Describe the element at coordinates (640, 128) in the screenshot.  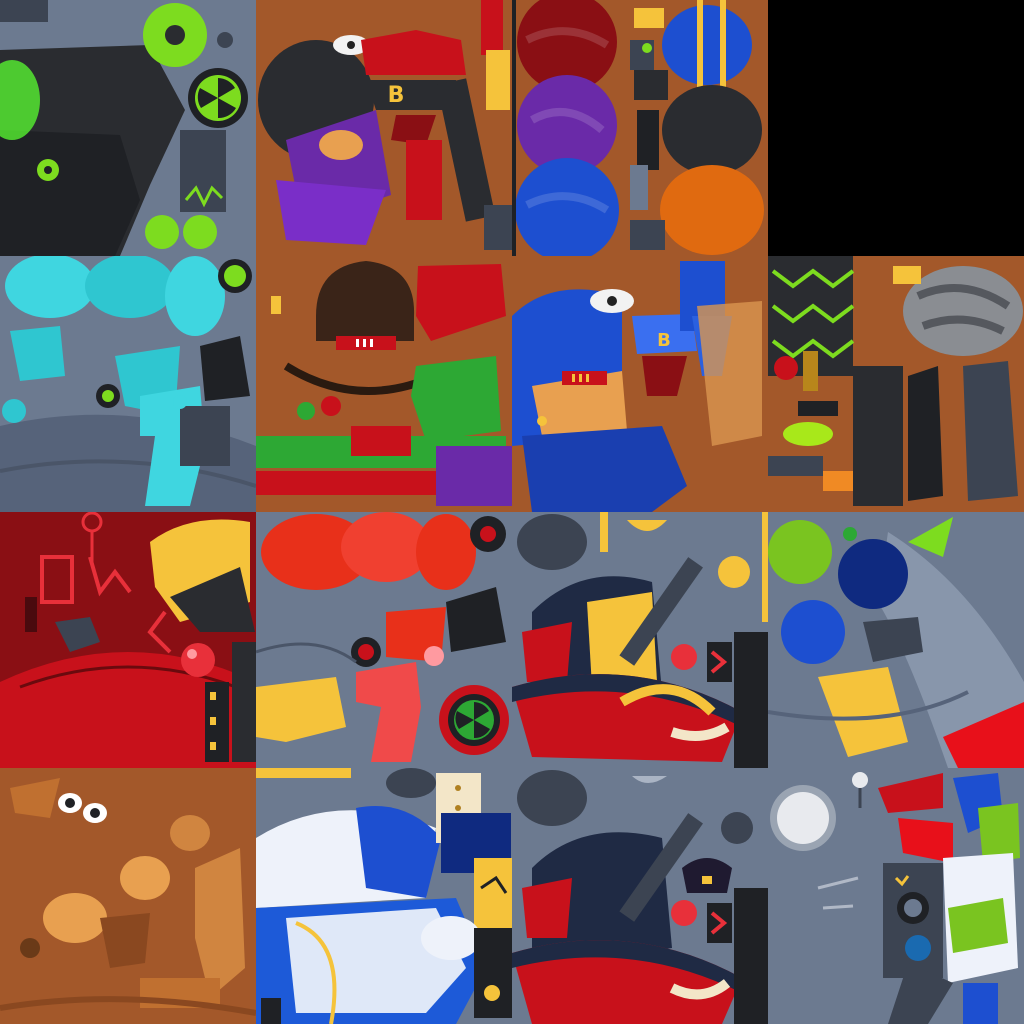
I see `tile-camo-spheres` at that location.